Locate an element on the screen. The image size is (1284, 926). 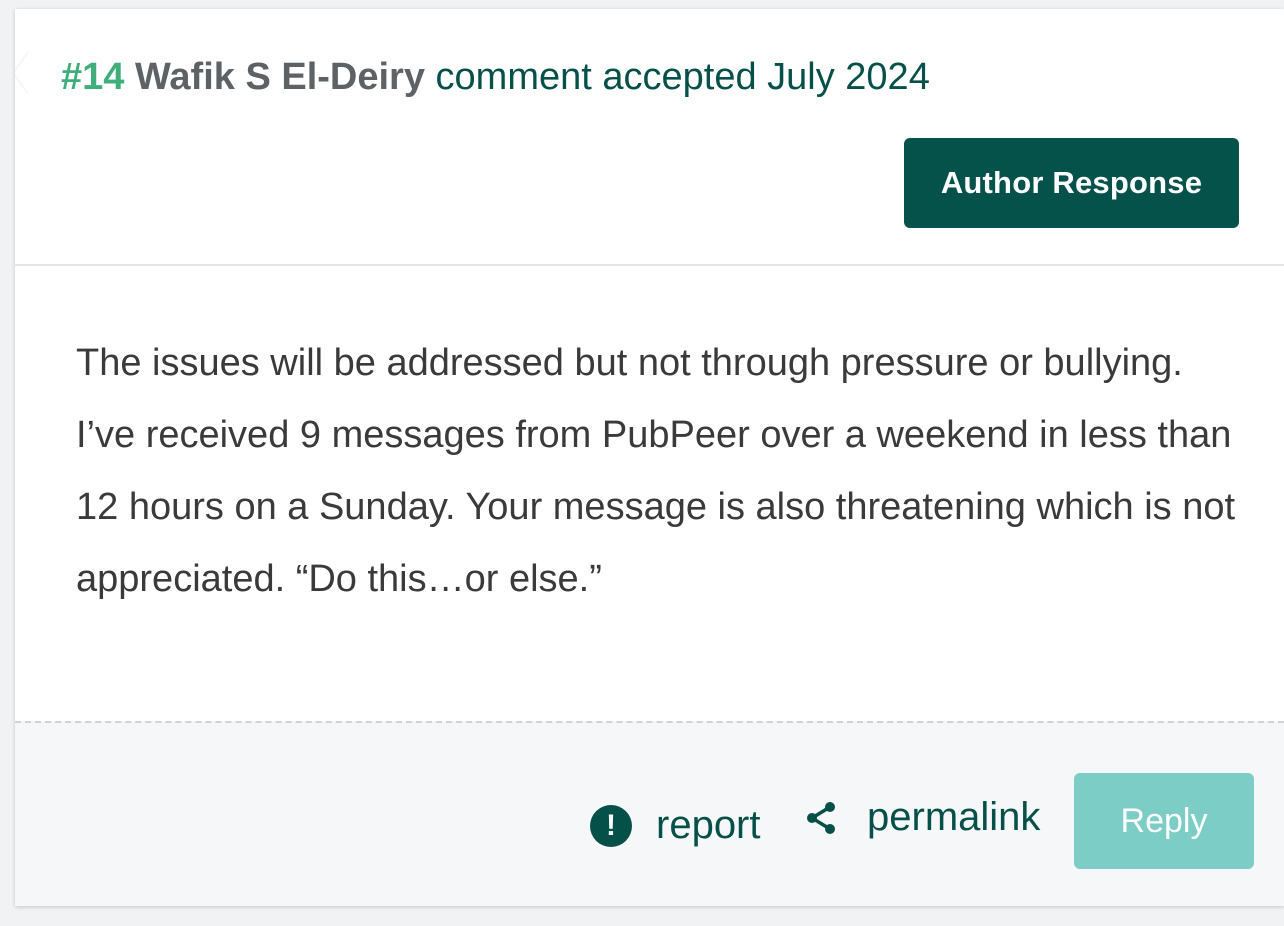
reply-button: Reply is located at coordinates (1164, 821).